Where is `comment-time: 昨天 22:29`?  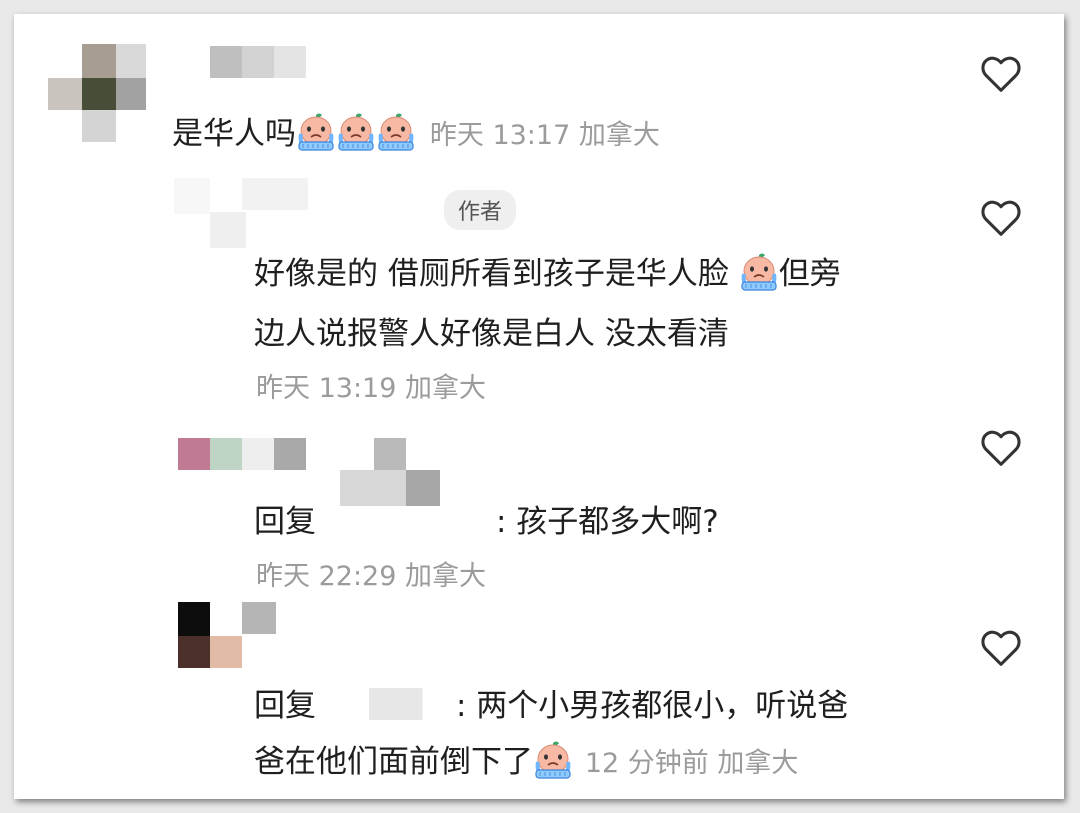 comment-time: 昨天 22:29 is located at coordinates (326, 576).